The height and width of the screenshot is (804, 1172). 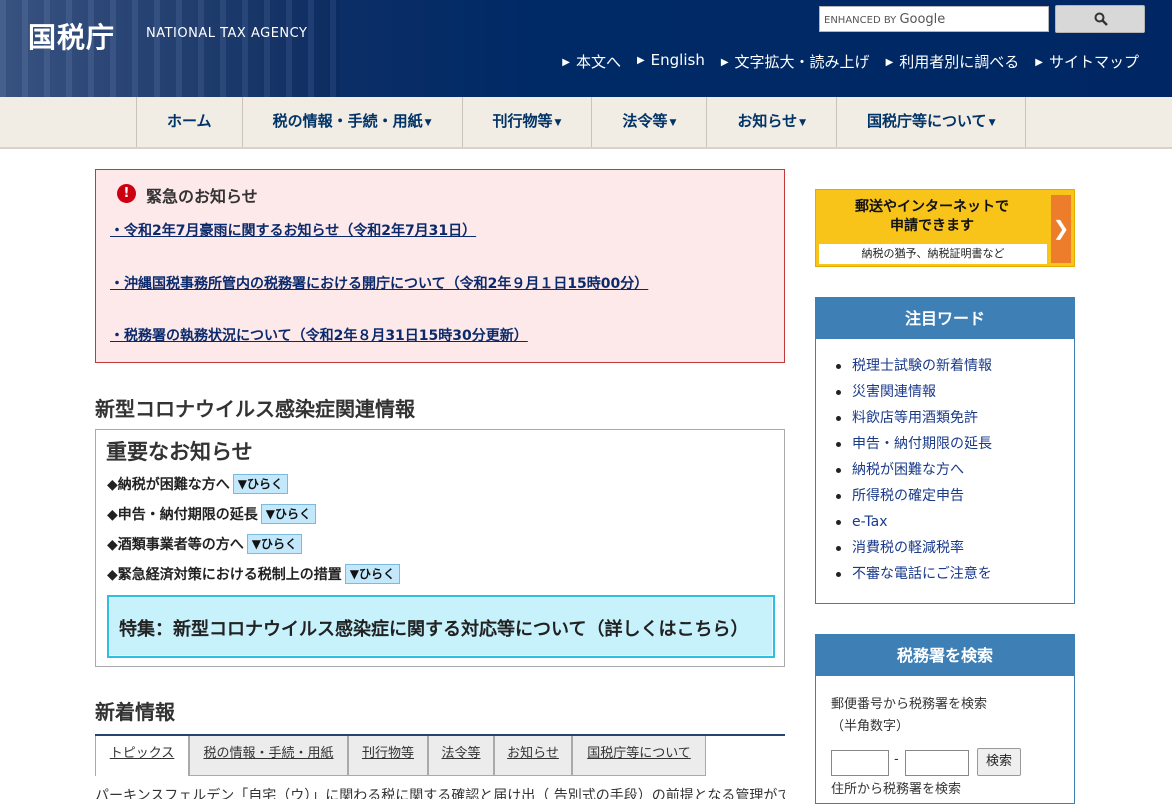 What do you see at coordinates (896, 759) in the screenshot?
I see `zip-dash: -` at bounding box center [896, 759].